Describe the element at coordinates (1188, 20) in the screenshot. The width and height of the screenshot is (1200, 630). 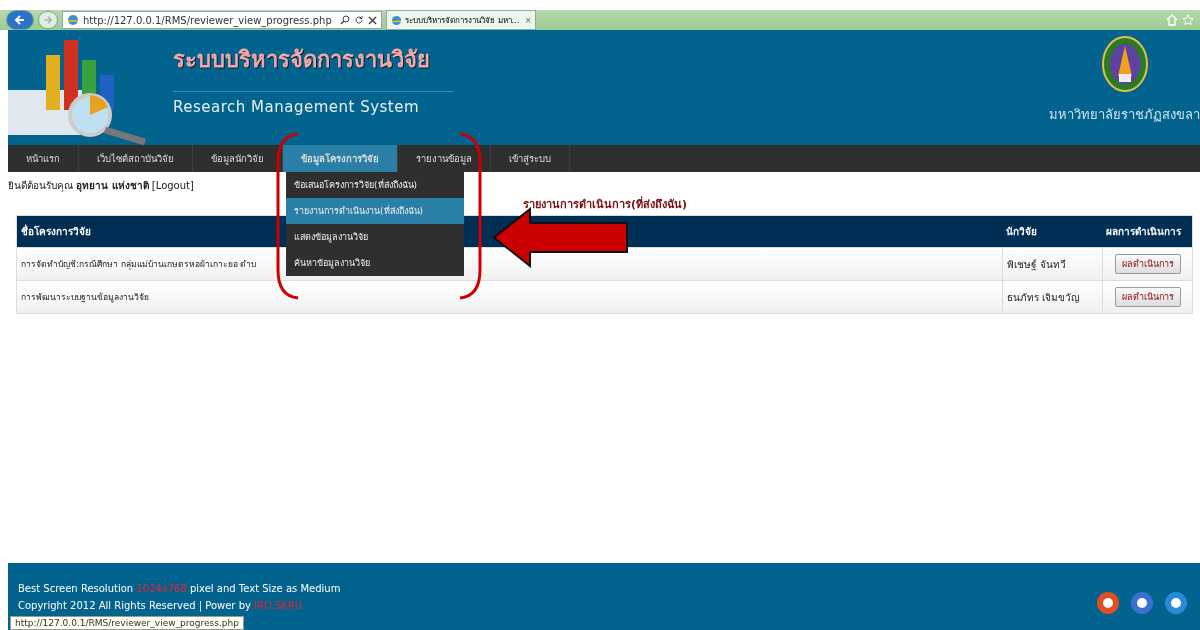
I see `star-icon` at that location.